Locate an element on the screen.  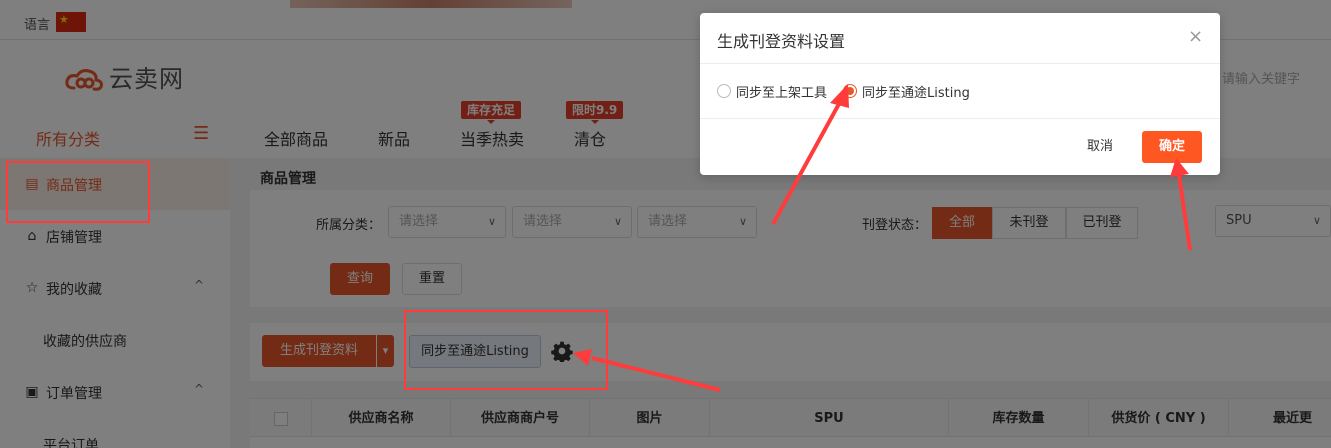
radio-tongtu-listing is located at coordinates (850, 91).